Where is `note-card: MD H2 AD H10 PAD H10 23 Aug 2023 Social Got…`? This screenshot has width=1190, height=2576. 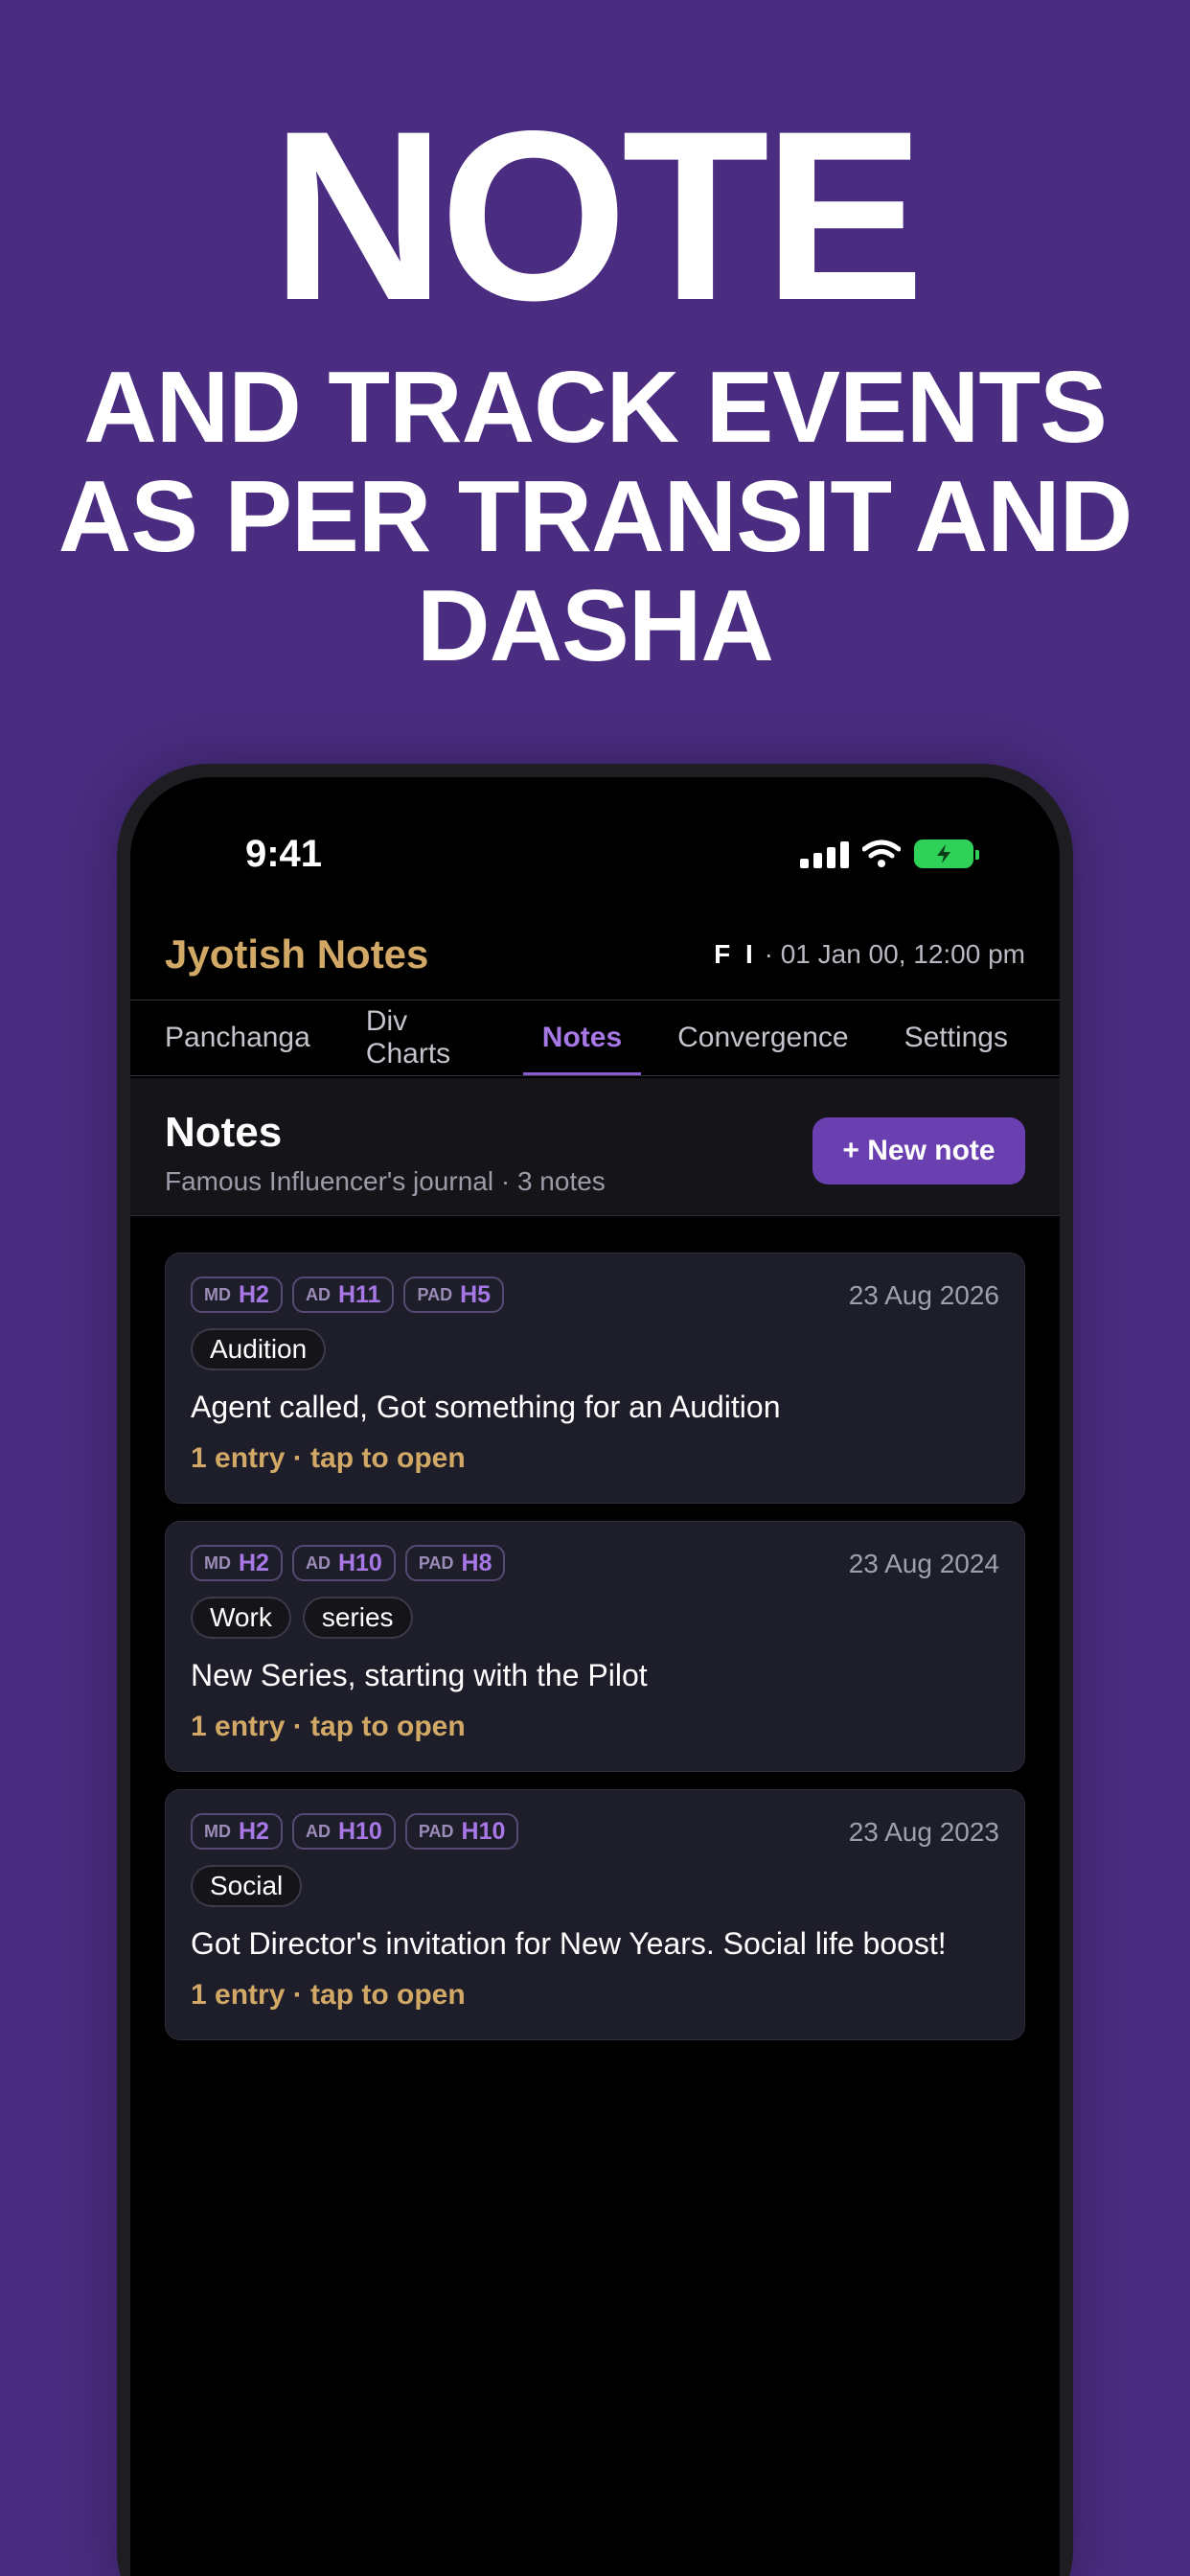
note-card: MD H2 AD H10 PAD H10 23 Aug 2023 Social Got… is located at coordinates (595, 1914).